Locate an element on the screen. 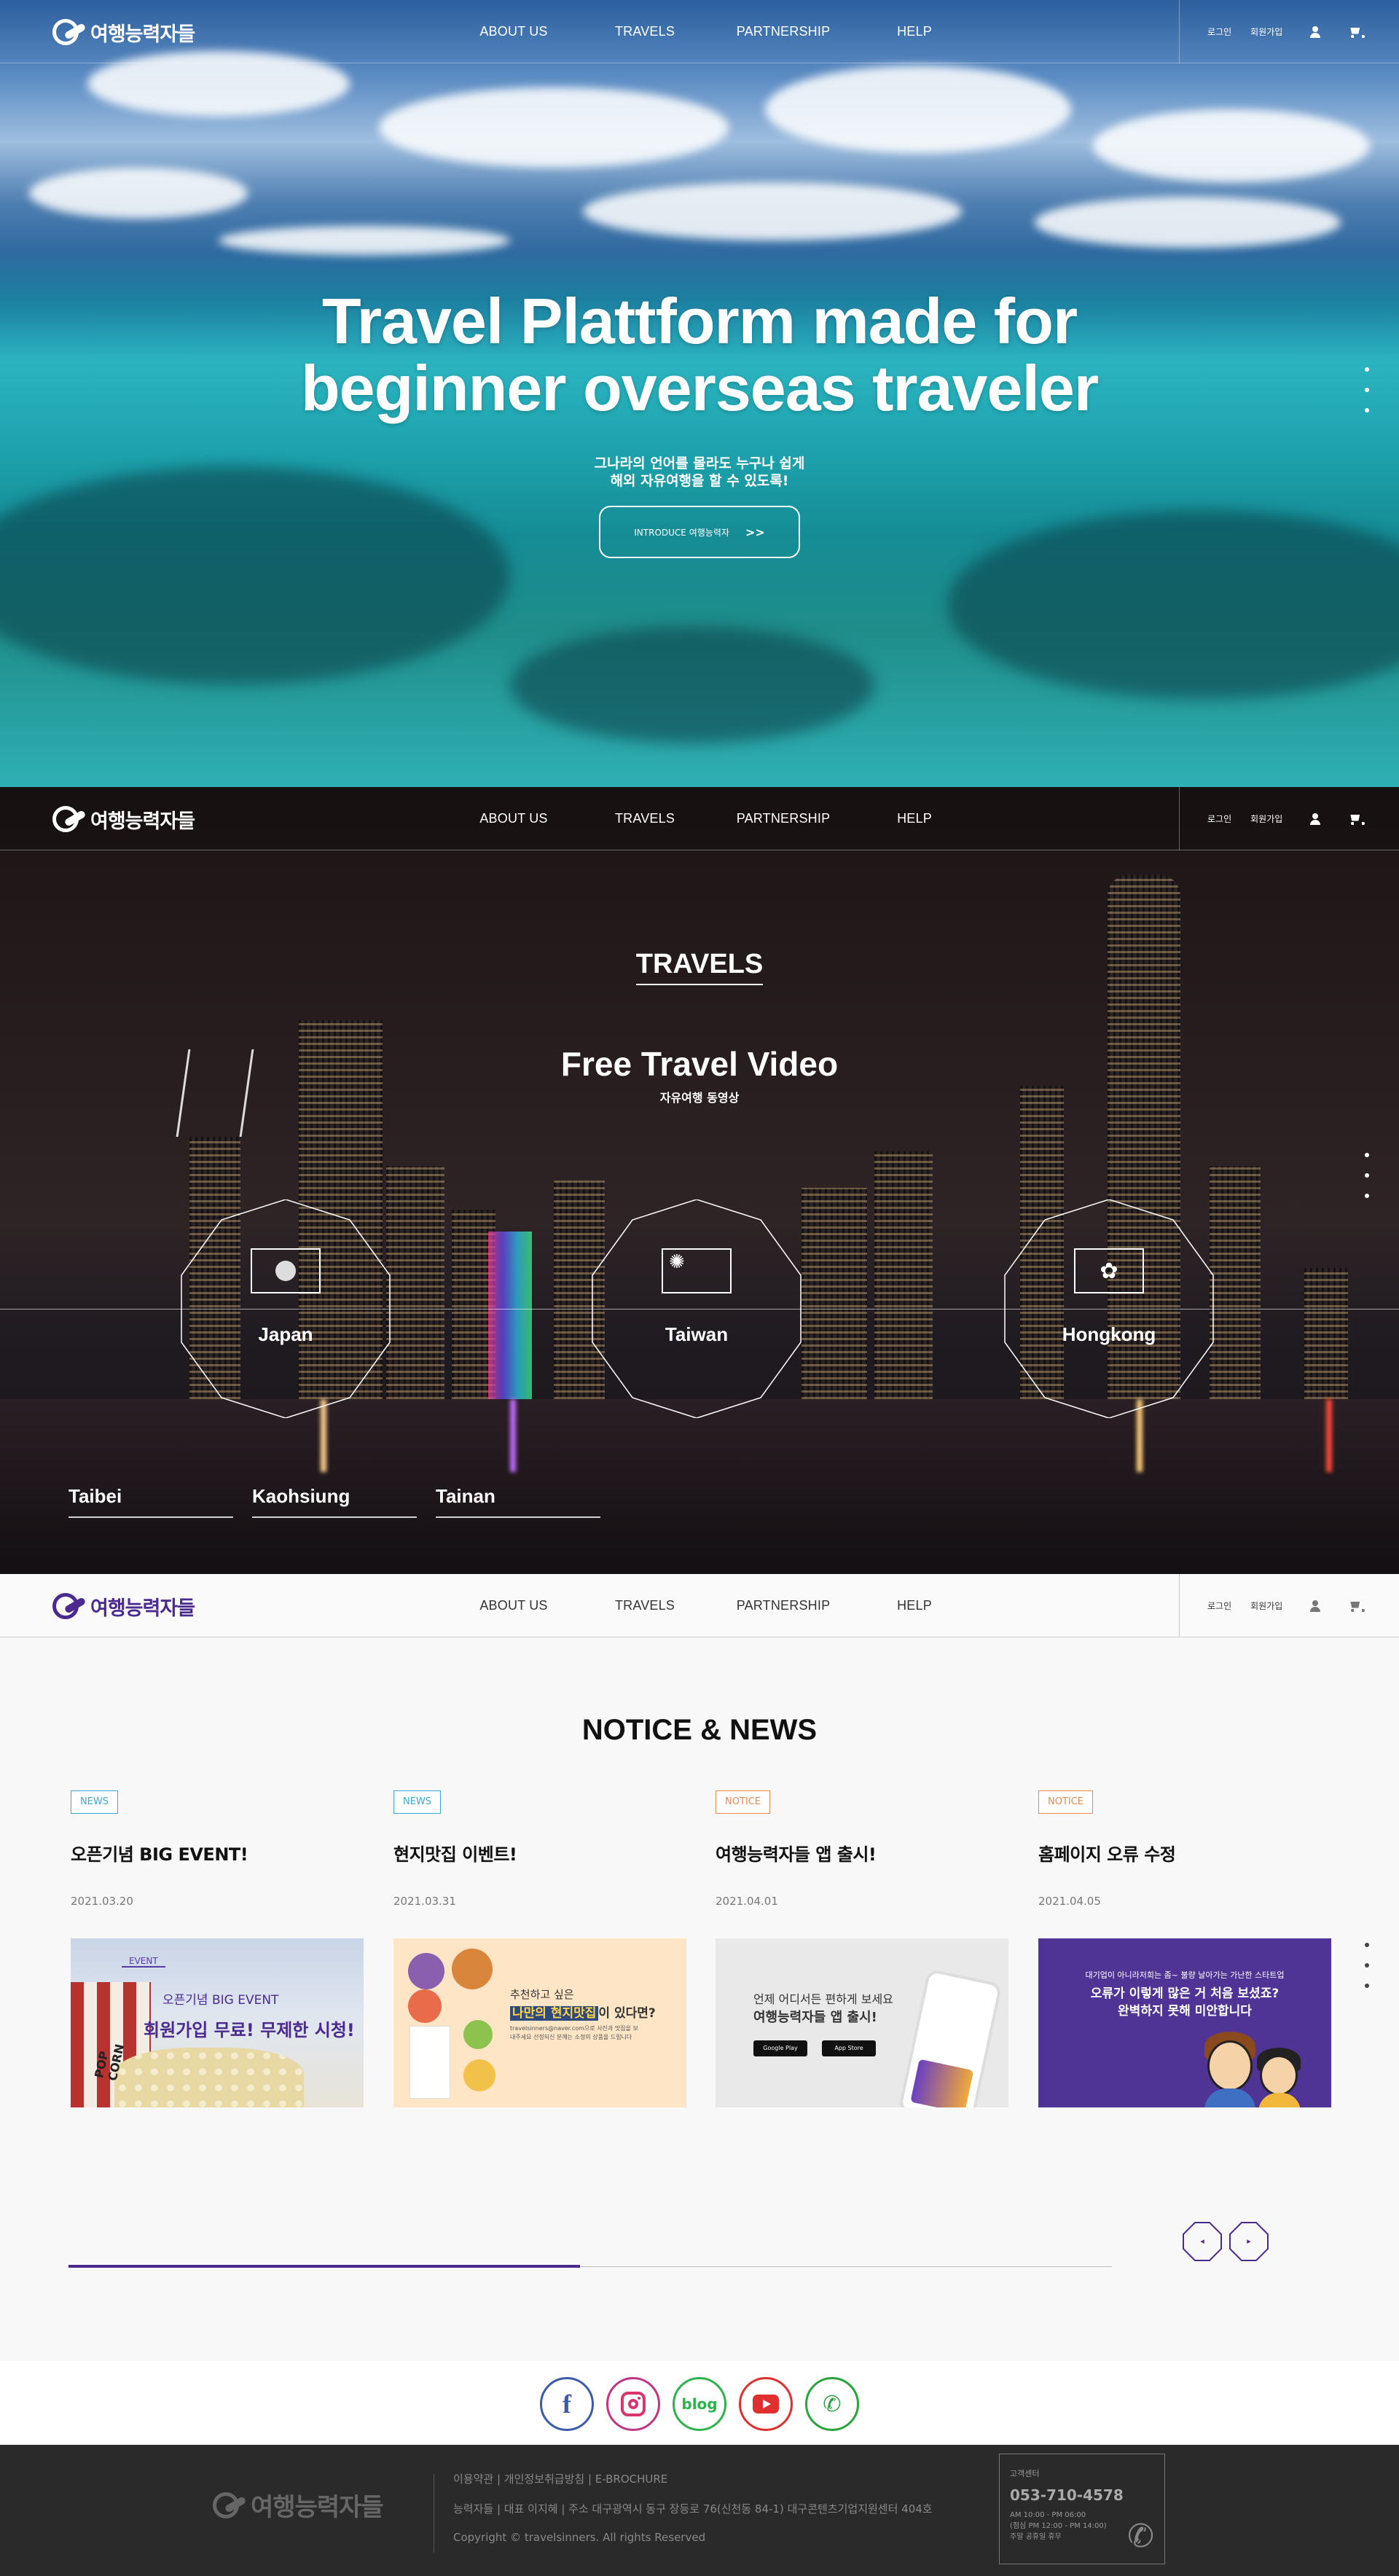  country-japan: Japan is located at coordinates (285, 1308).